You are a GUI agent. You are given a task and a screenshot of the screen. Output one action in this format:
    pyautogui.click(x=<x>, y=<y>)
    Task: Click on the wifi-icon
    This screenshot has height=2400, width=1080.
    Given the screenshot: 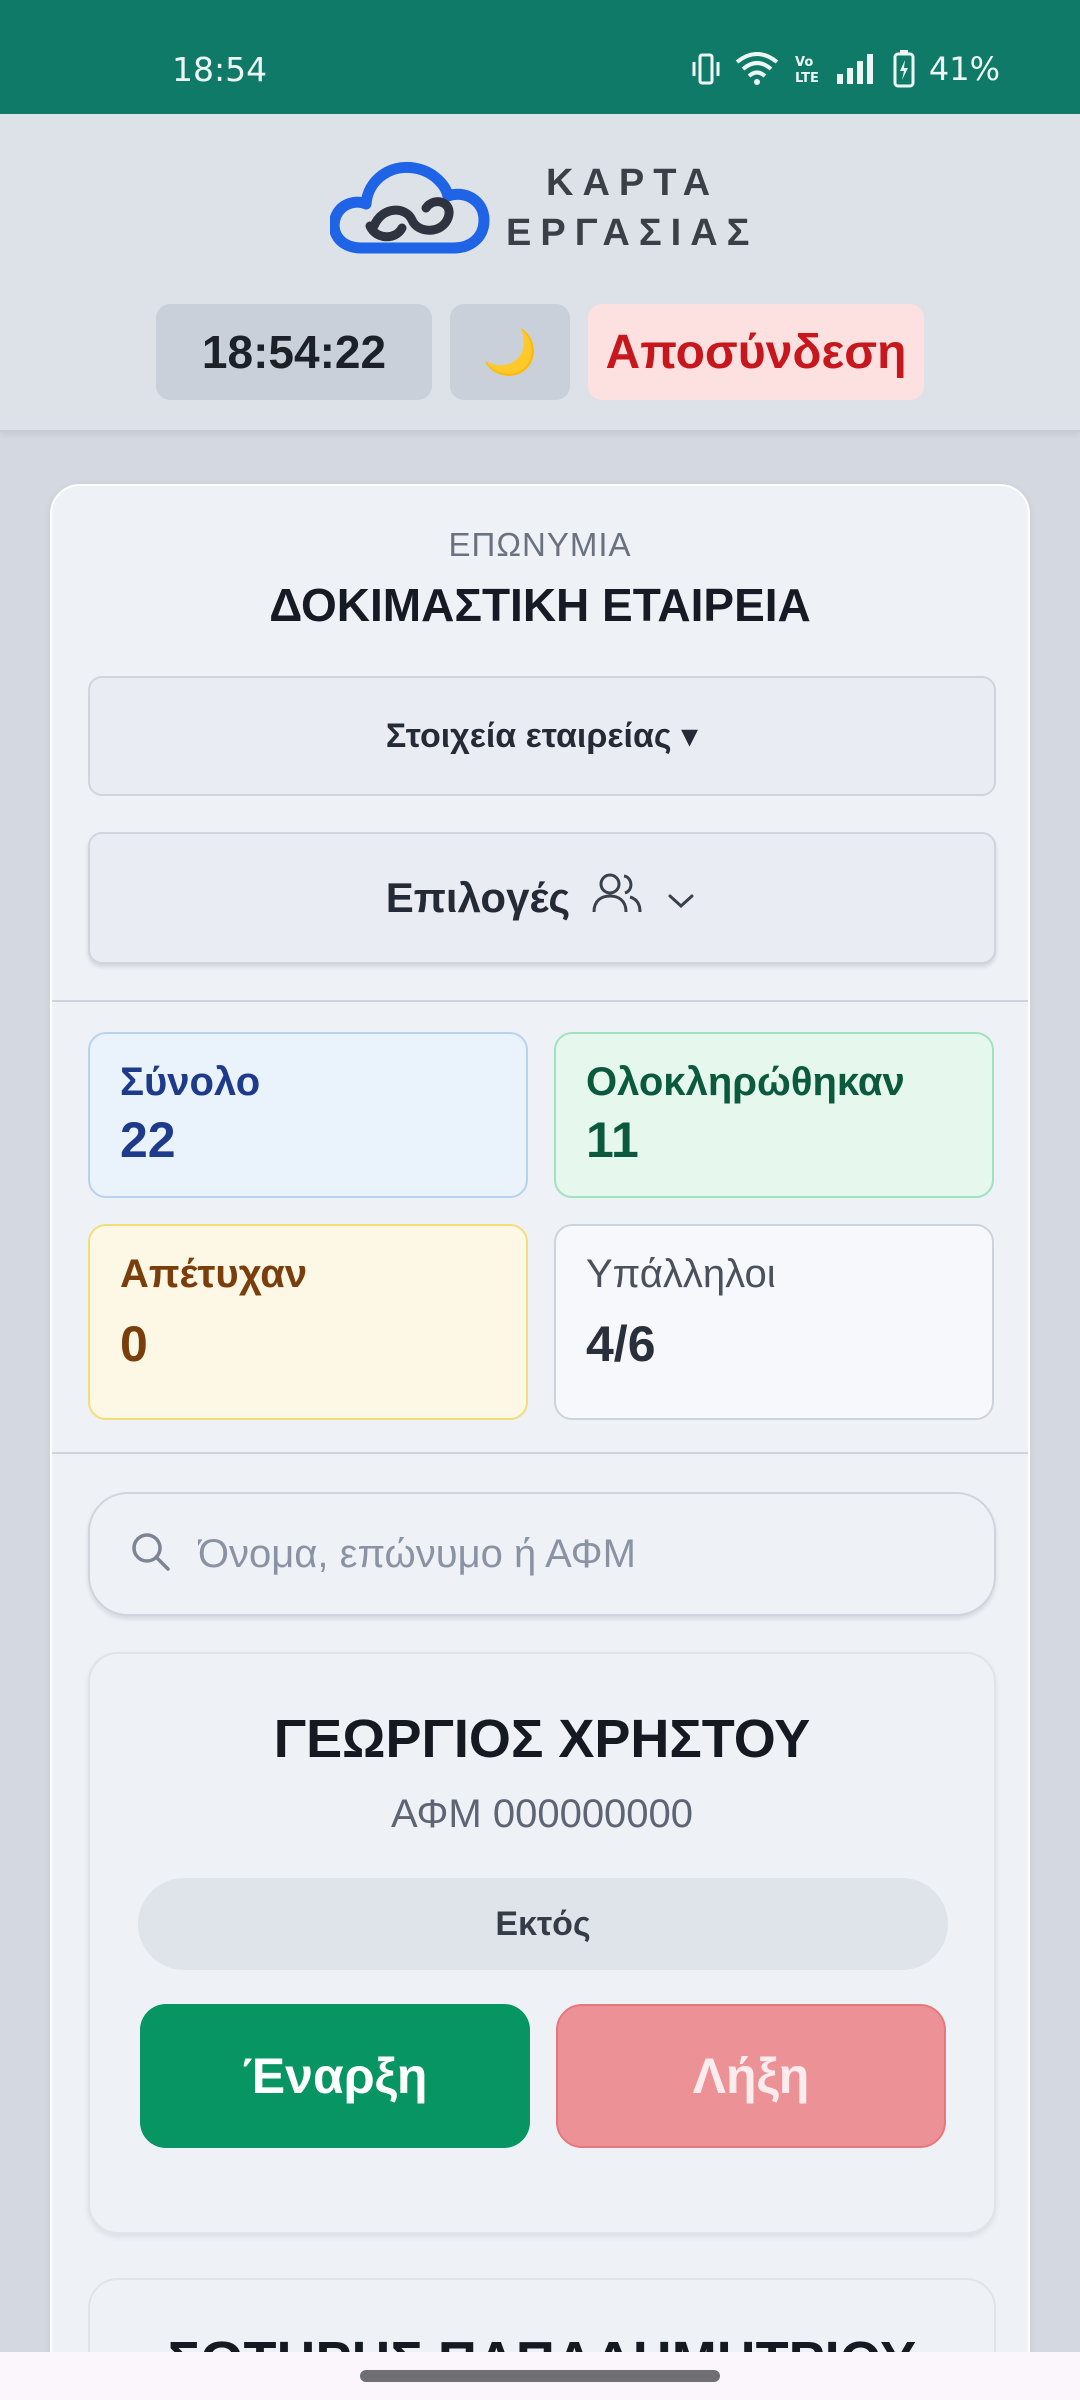 What is the action you would take?
    pyautogui.click(x=757, y=69)
    